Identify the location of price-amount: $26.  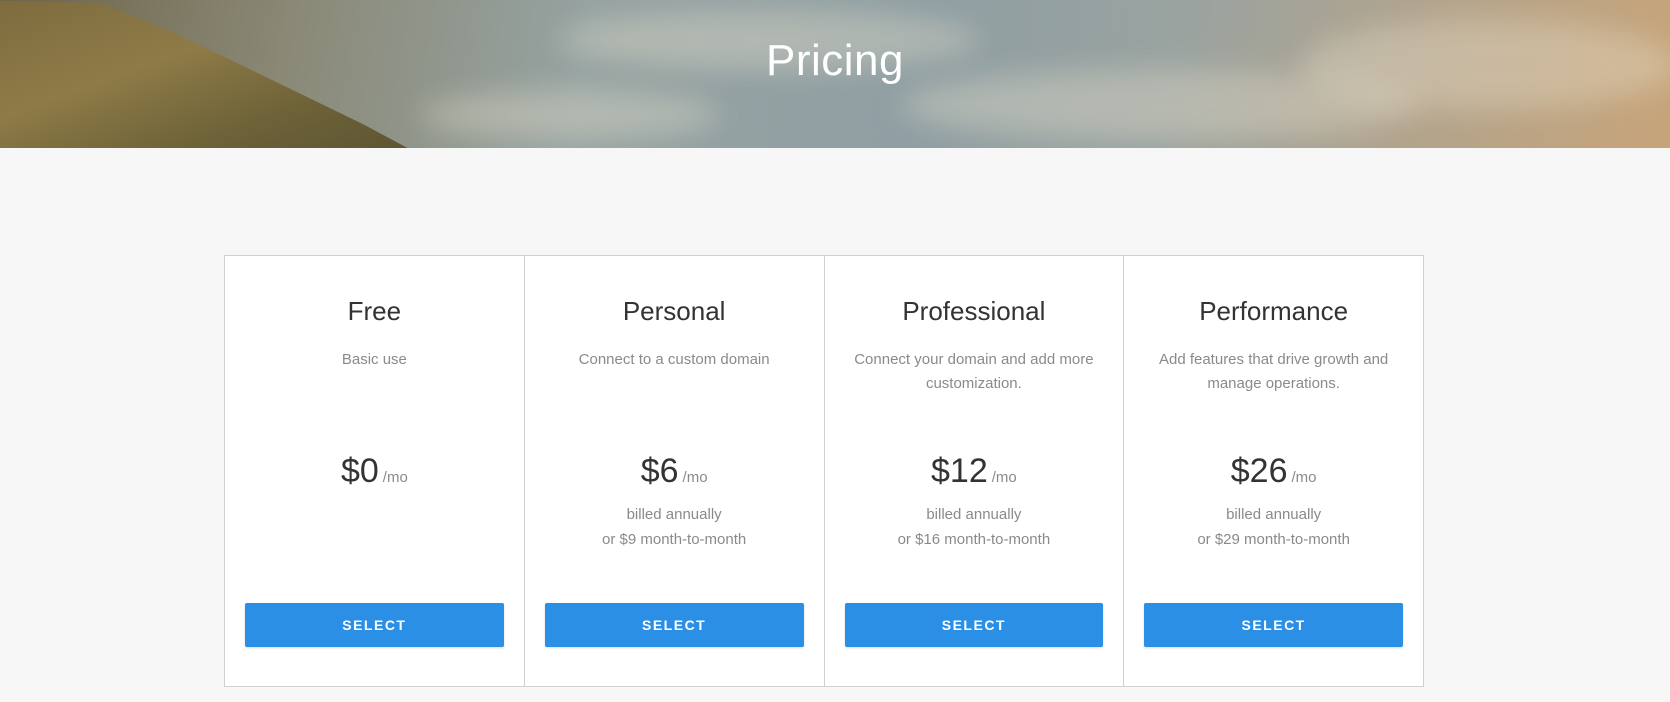
(1259, 471).